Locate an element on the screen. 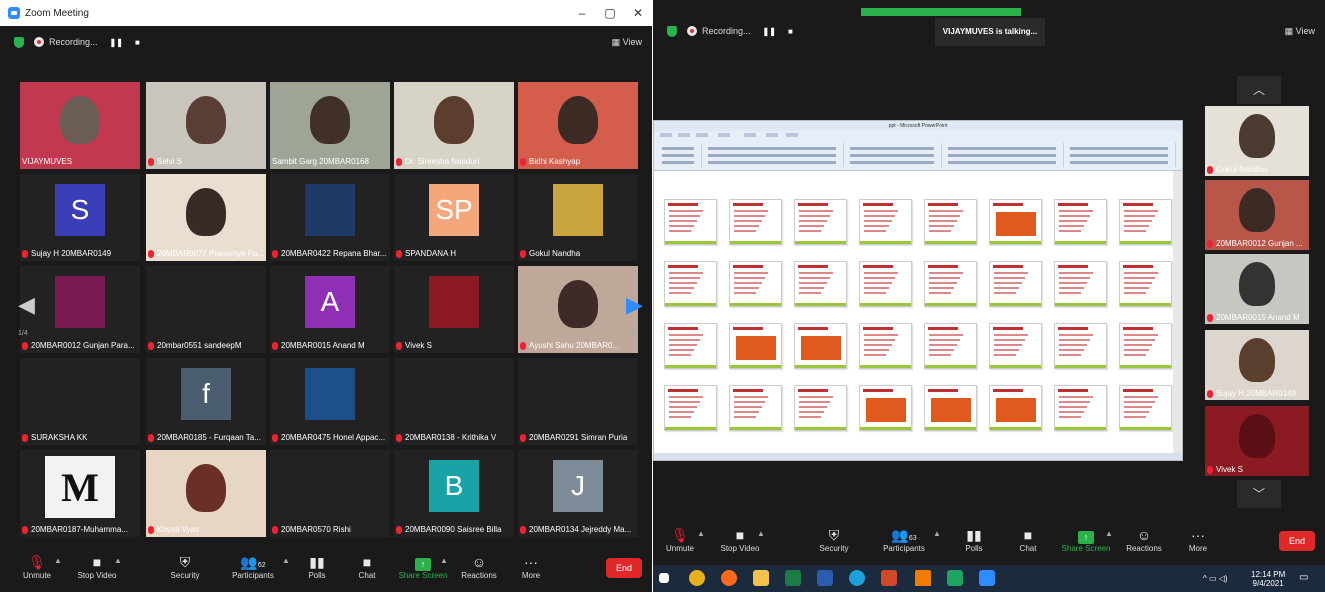  participant-tile: SURAKSHA KK is located at coordinates (80, 401).